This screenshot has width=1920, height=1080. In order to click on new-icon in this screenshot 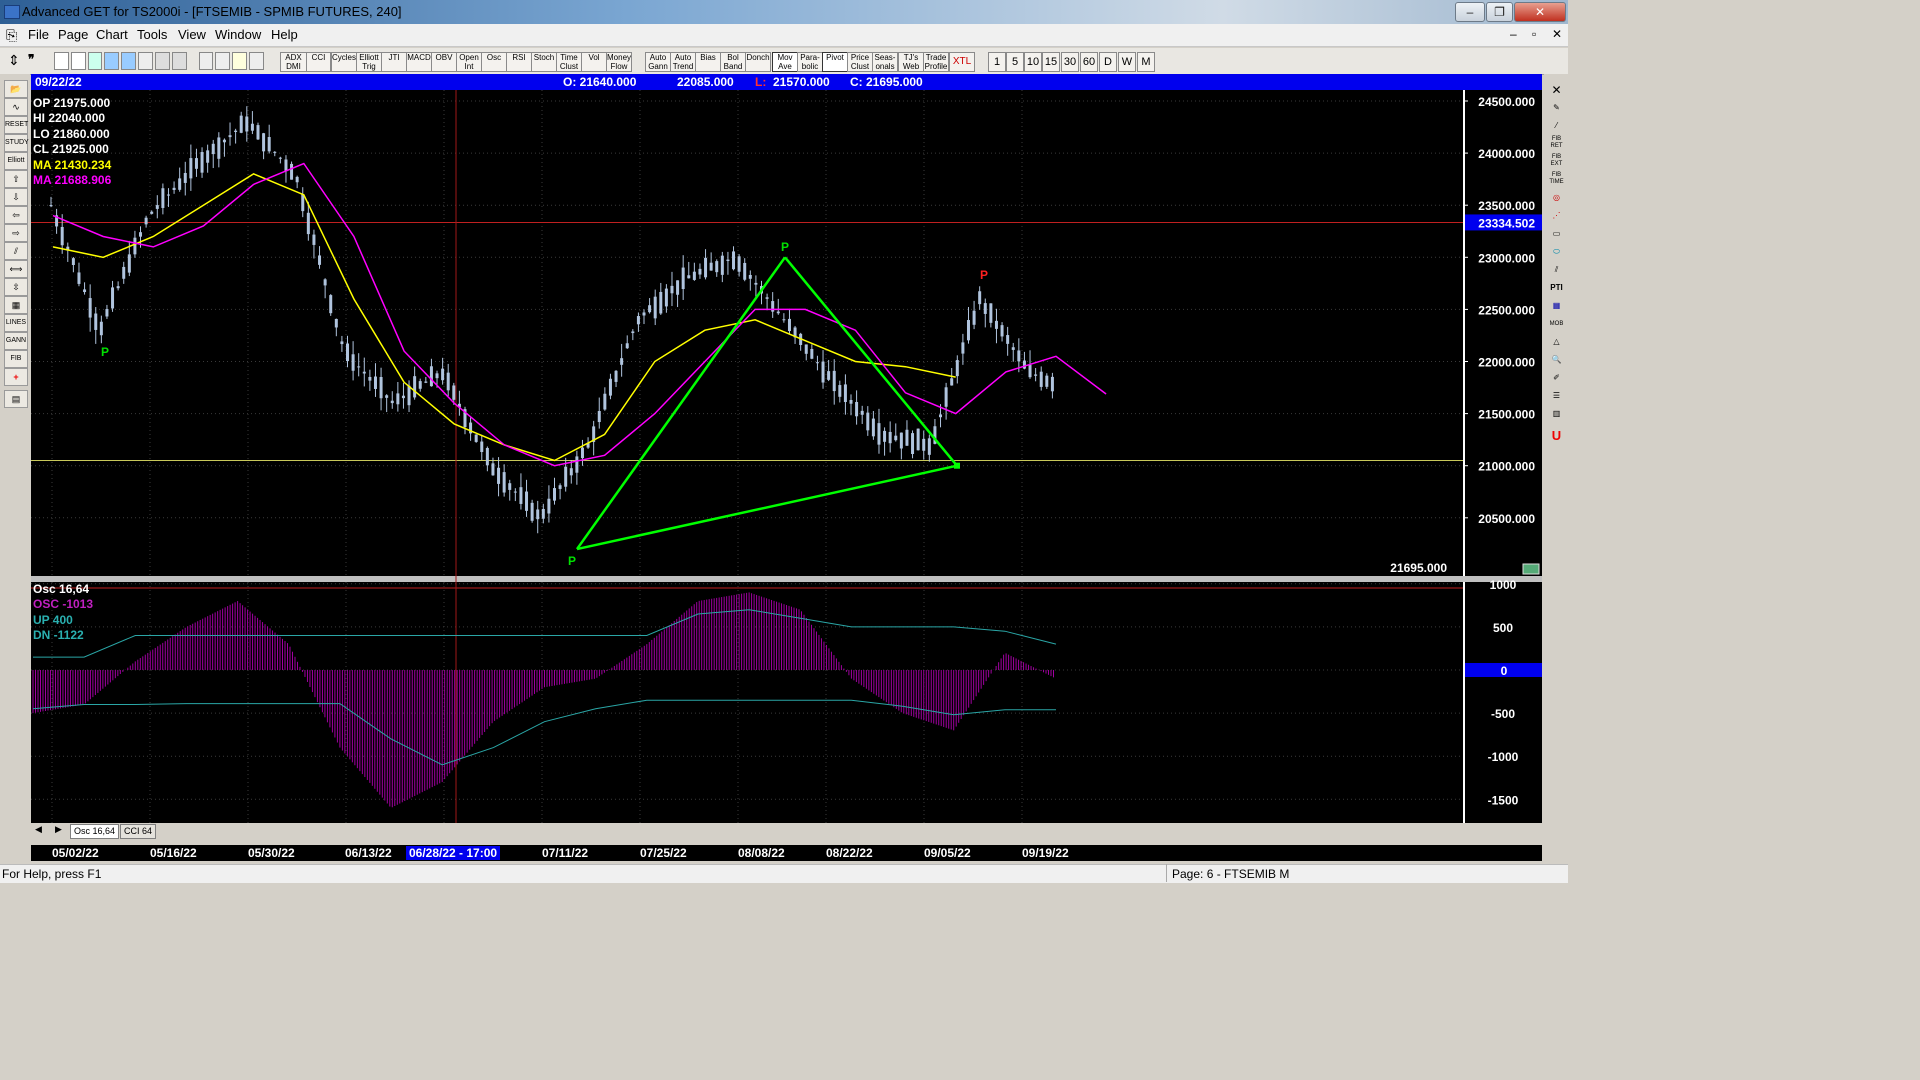, I will do `click(61, 61)`.